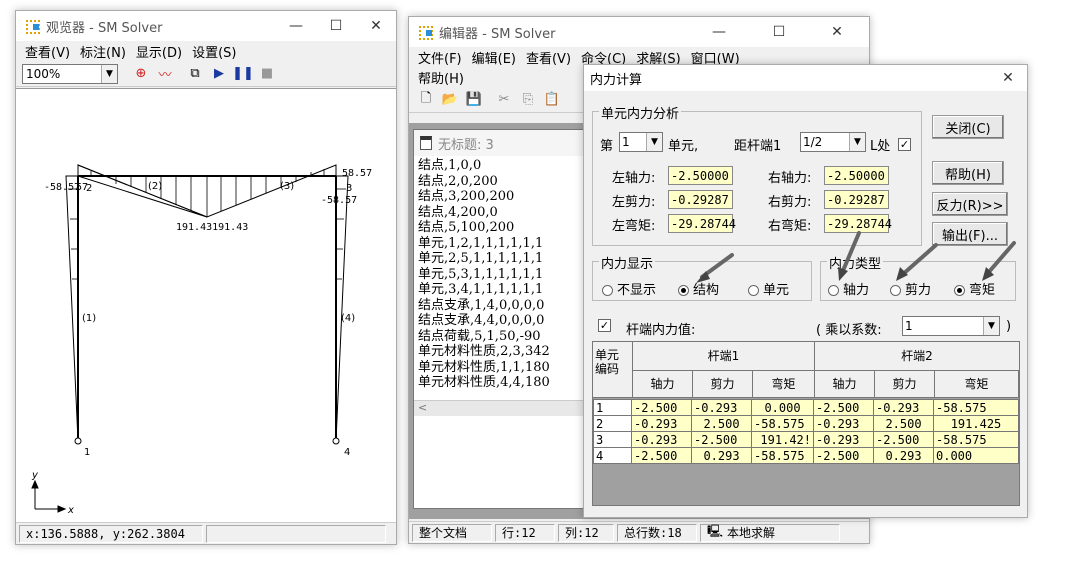 Image resolution: width=1080 pixels, height=582 pixels. Describe the element at coordinates (103, 51) in the screenshot. I see `menu-annotate: 标注(N)` at that location.